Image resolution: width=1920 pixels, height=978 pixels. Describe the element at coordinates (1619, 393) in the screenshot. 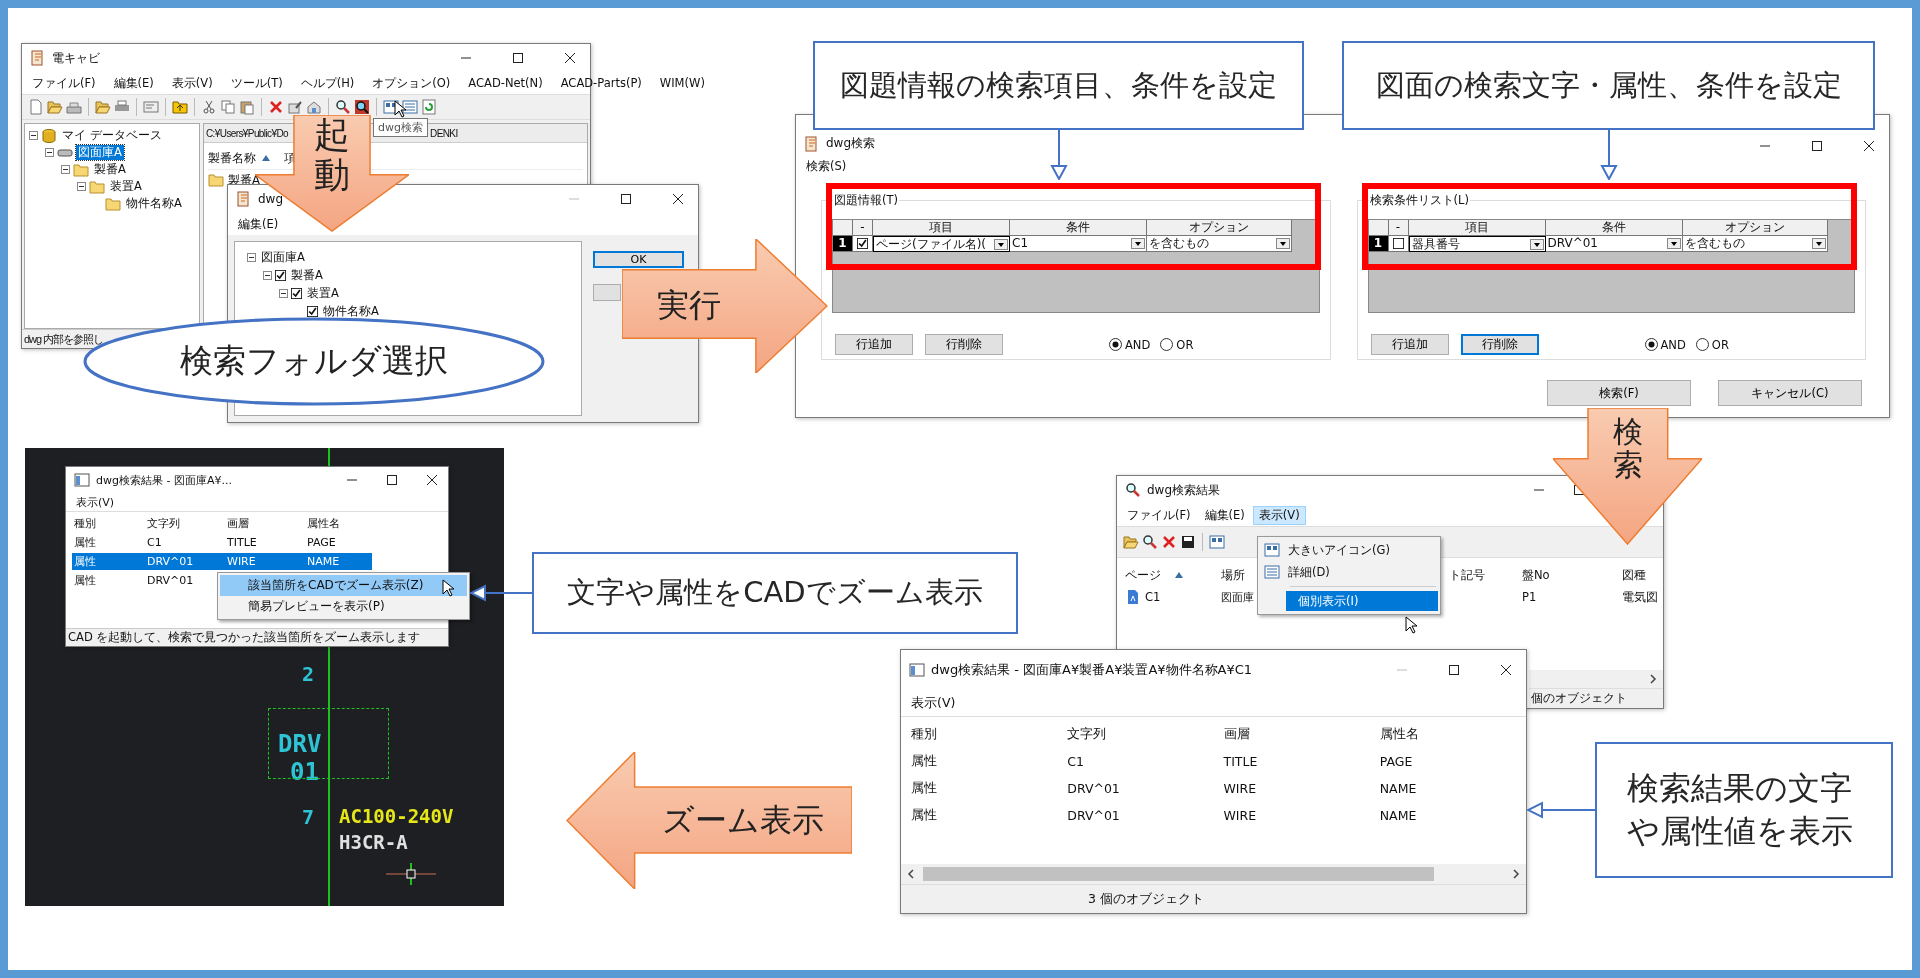

I see `button: 検索(F)` at that location.